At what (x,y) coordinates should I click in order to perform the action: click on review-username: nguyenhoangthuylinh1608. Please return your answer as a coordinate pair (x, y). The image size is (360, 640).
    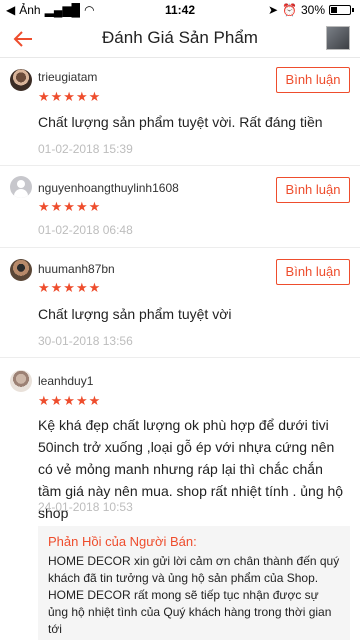
    Looking at the image, I should click on (108, 188).